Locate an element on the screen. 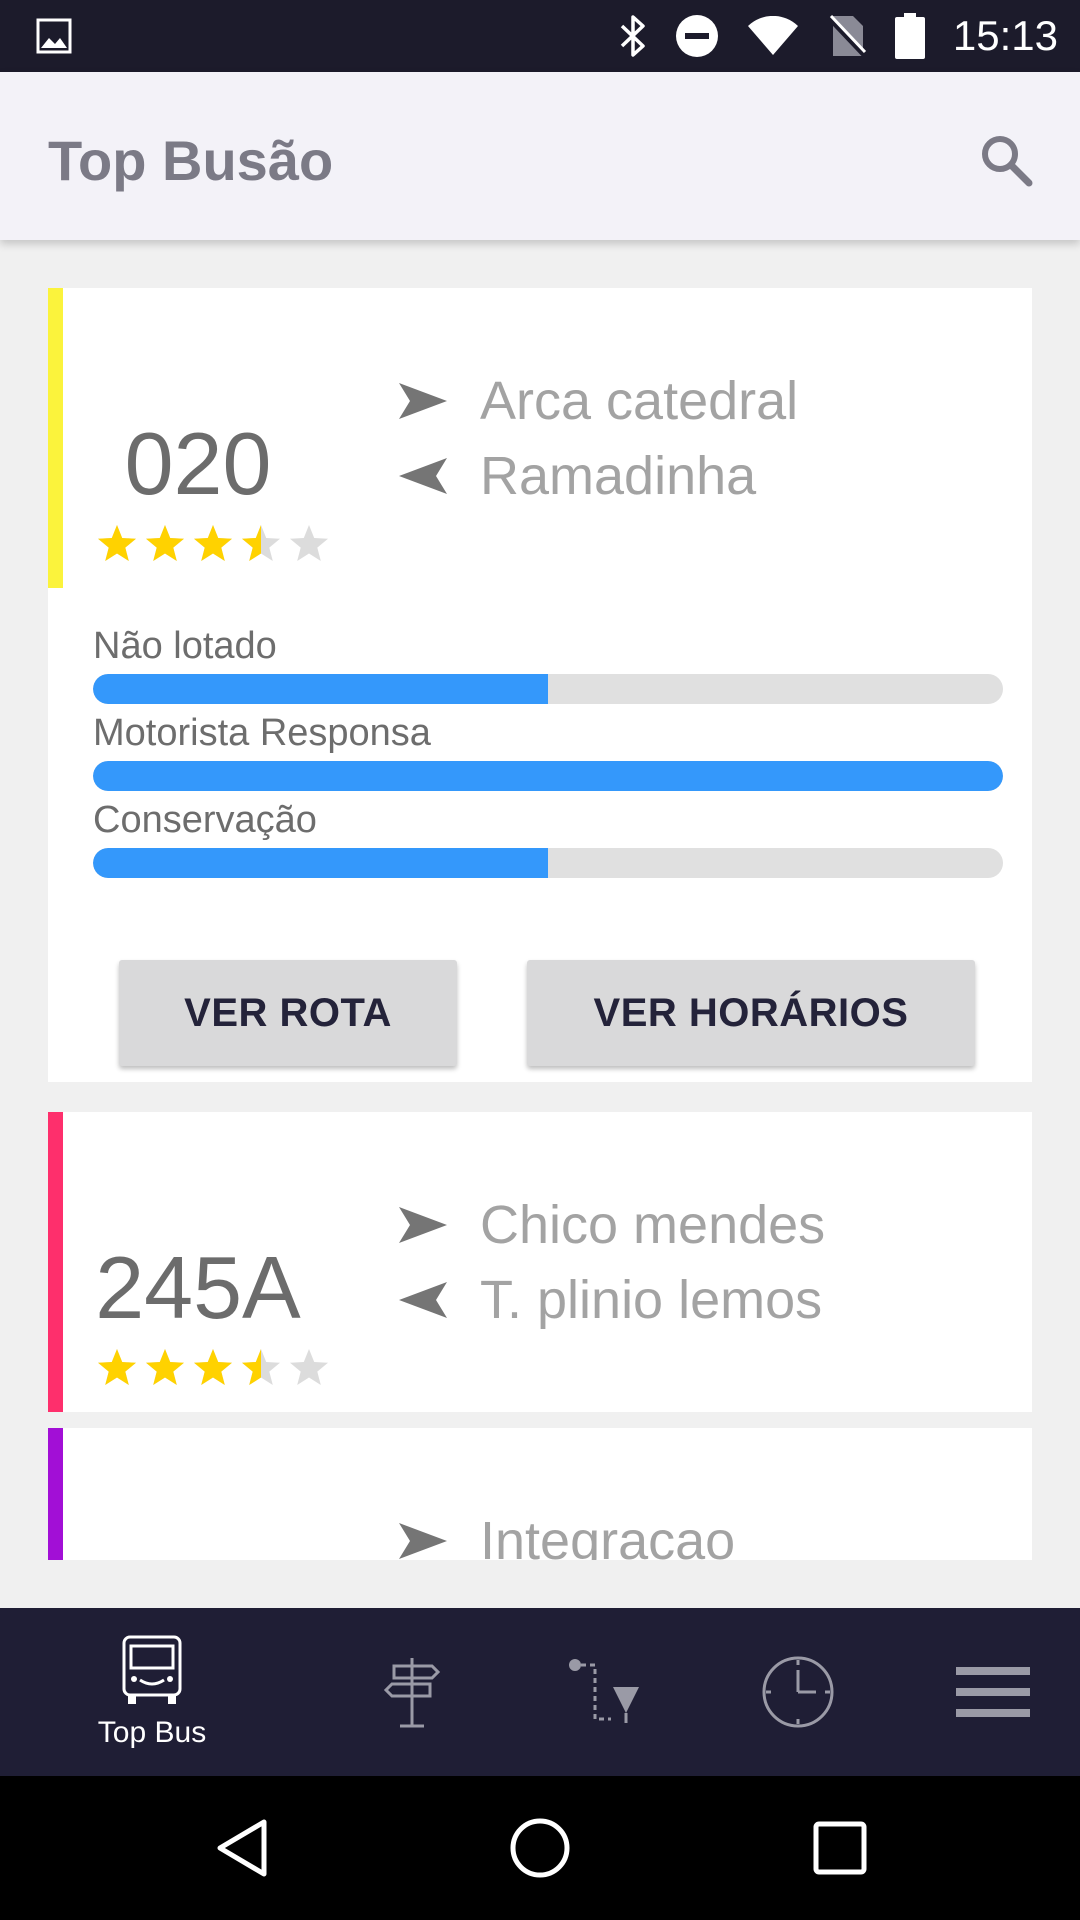 The image size is (1080, 1920). image-icon is located at coordinates (54, 36).